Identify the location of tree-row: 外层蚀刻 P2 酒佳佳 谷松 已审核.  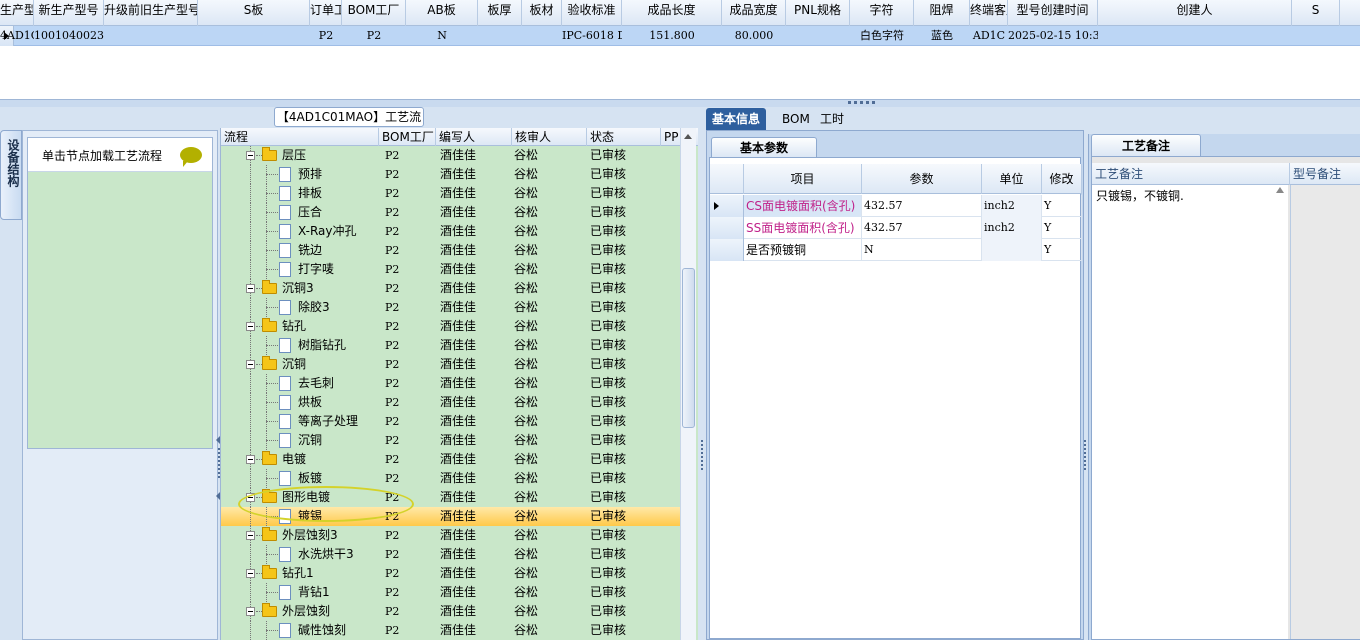
(451, 611).